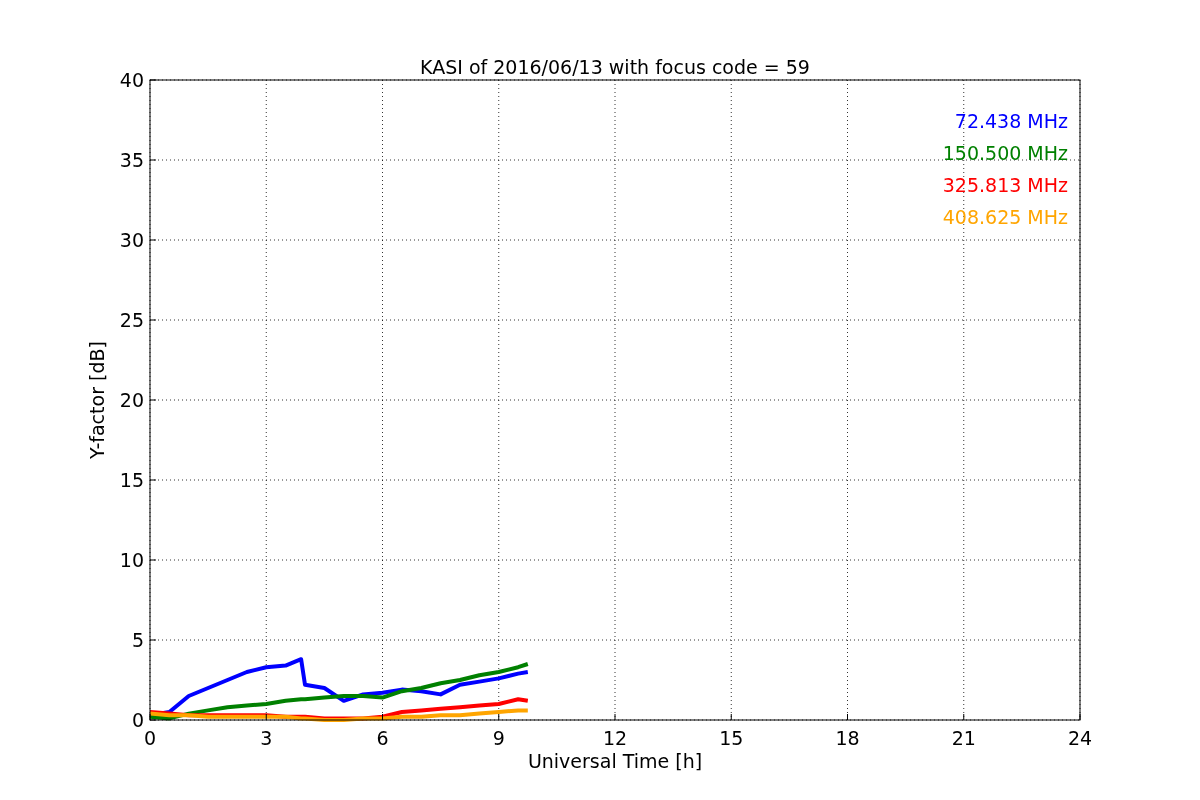 This screenshot has width=1200, height=800. I want to click on chart-title: KASI of 2016/06/13 with focus code = 59, so click(615, 67).